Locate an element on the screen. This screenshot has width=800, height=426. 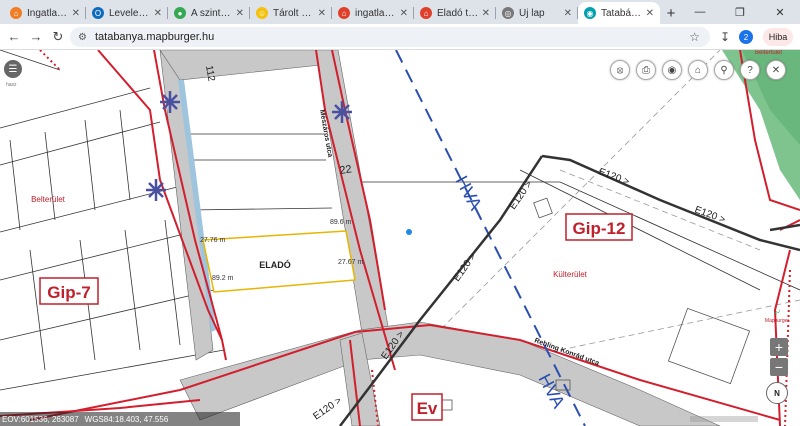
smiley-icon: ☺ is located at coordinates (262, 13).